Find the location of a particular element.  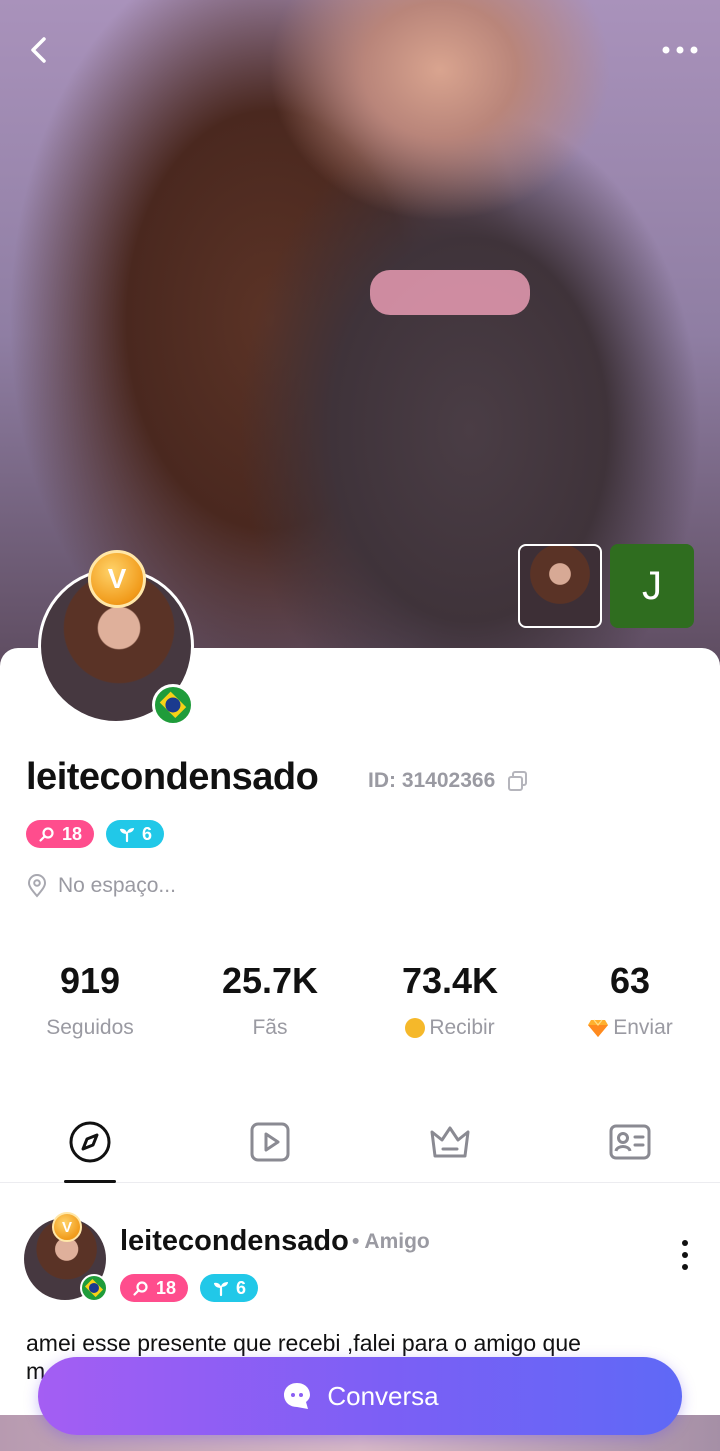

profile-tabs is located at coordinates (360, 1151).